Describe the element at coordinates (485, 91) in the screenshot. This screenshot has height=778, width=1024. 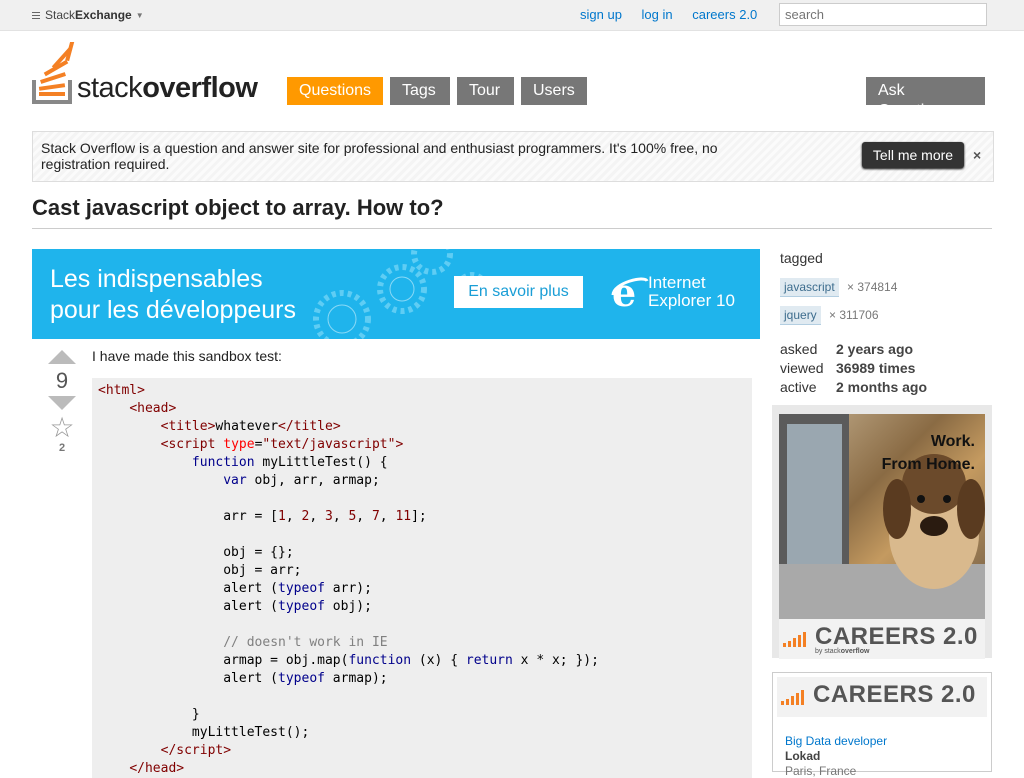
I see `nav-tour: Tour` at that location.